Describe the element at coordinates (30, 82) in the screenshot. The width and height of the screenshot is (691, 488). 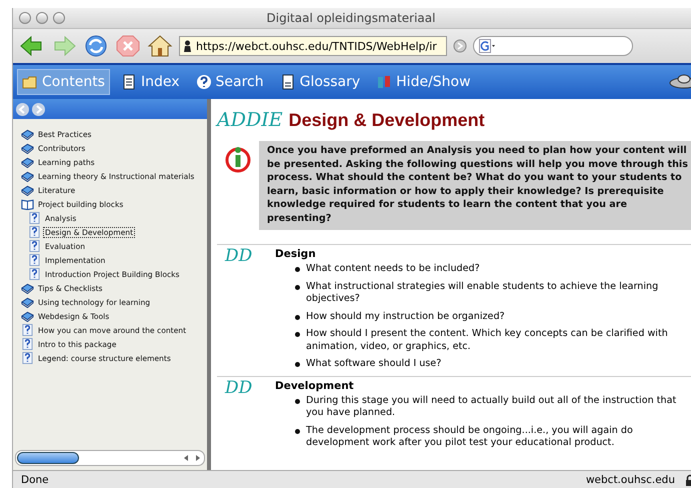
I see `folder-icon` at that location.